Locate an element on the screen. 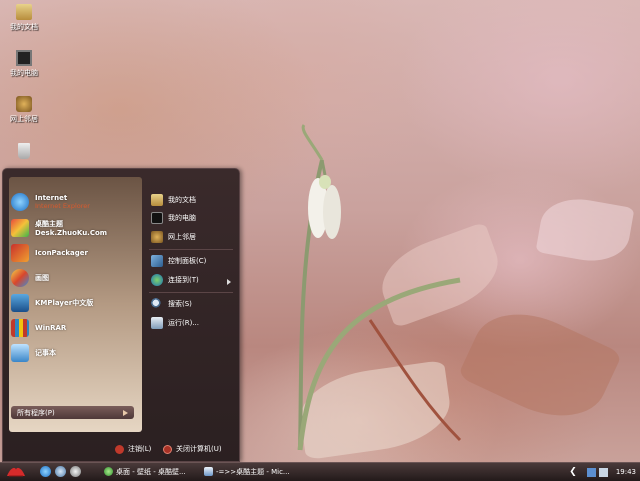 The image size is (640, 481). start-logo-icon is located at coordinates (16, 472).